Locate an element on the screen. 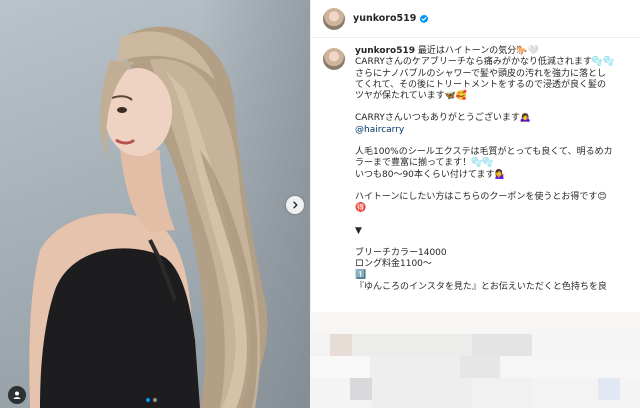 The width and height of the screenshot is (640, 408). caption-line: CARRYさんのケアブリーチなら痛みがかなり低減されます🫧🫧 is located at coordinates (485, 62).